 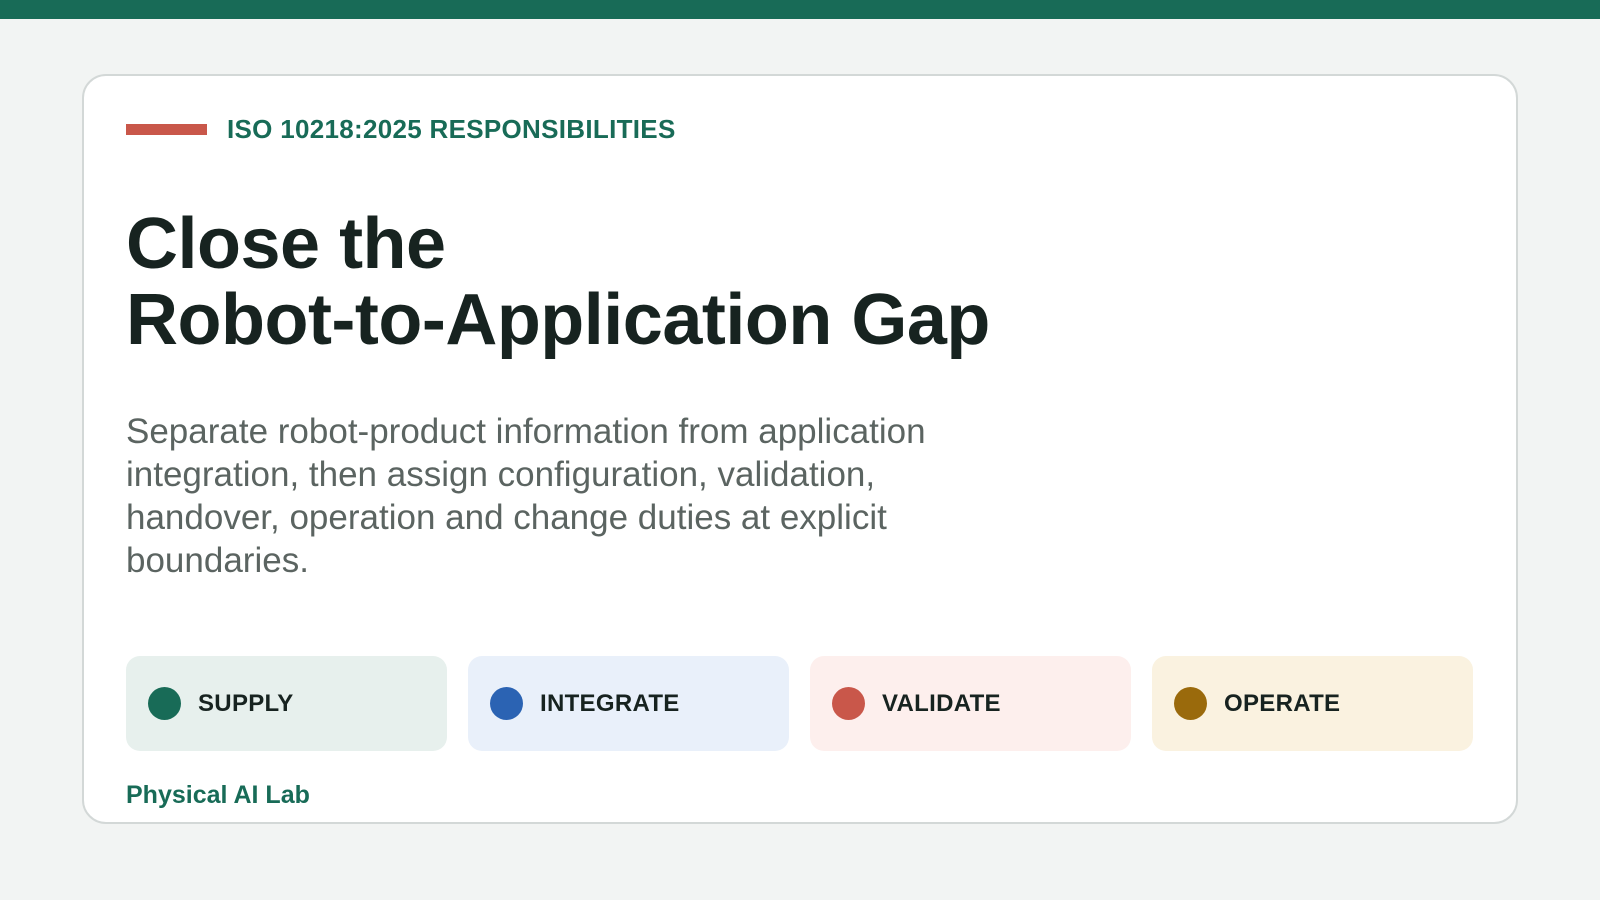 I want to click on stage-tile-validate: VALIDATE, so click(x=970, y=703).